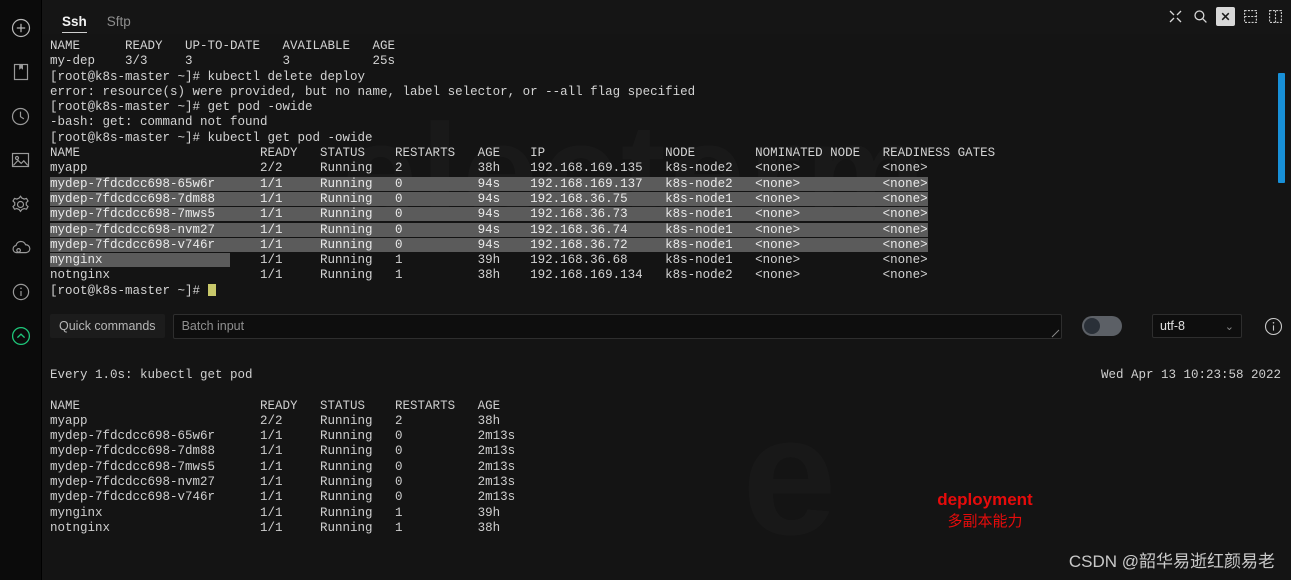 The width and height of the screenshot is (1291, 580). Describe the element at coordinates (1175, 16) in the screenshot. I see `fullscreen-icon` at that location.